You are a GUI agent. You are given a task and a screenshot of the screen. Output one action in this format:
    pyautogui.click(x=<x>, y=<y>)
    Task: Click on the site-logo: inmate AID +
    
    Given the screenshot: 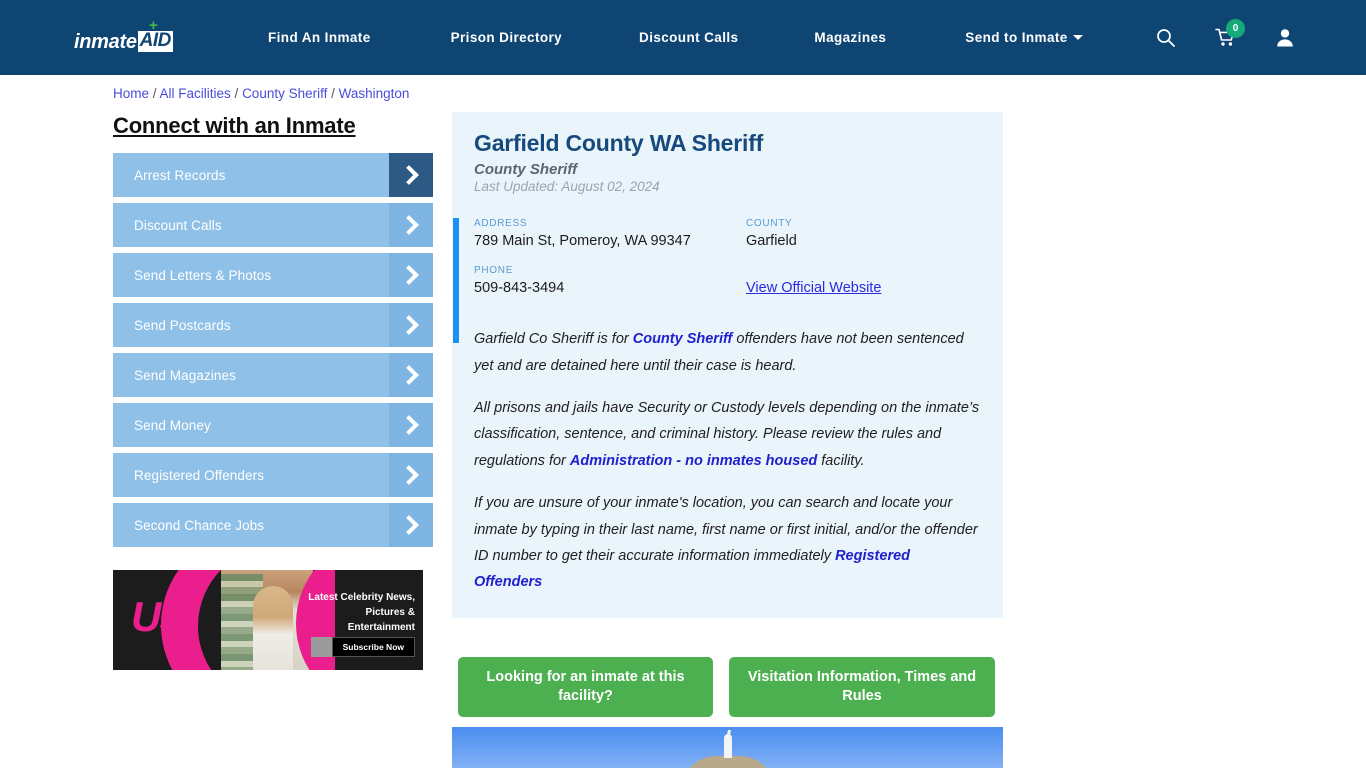 What is the action you would take?
    pyautogui.click(x=123, y=35)
    